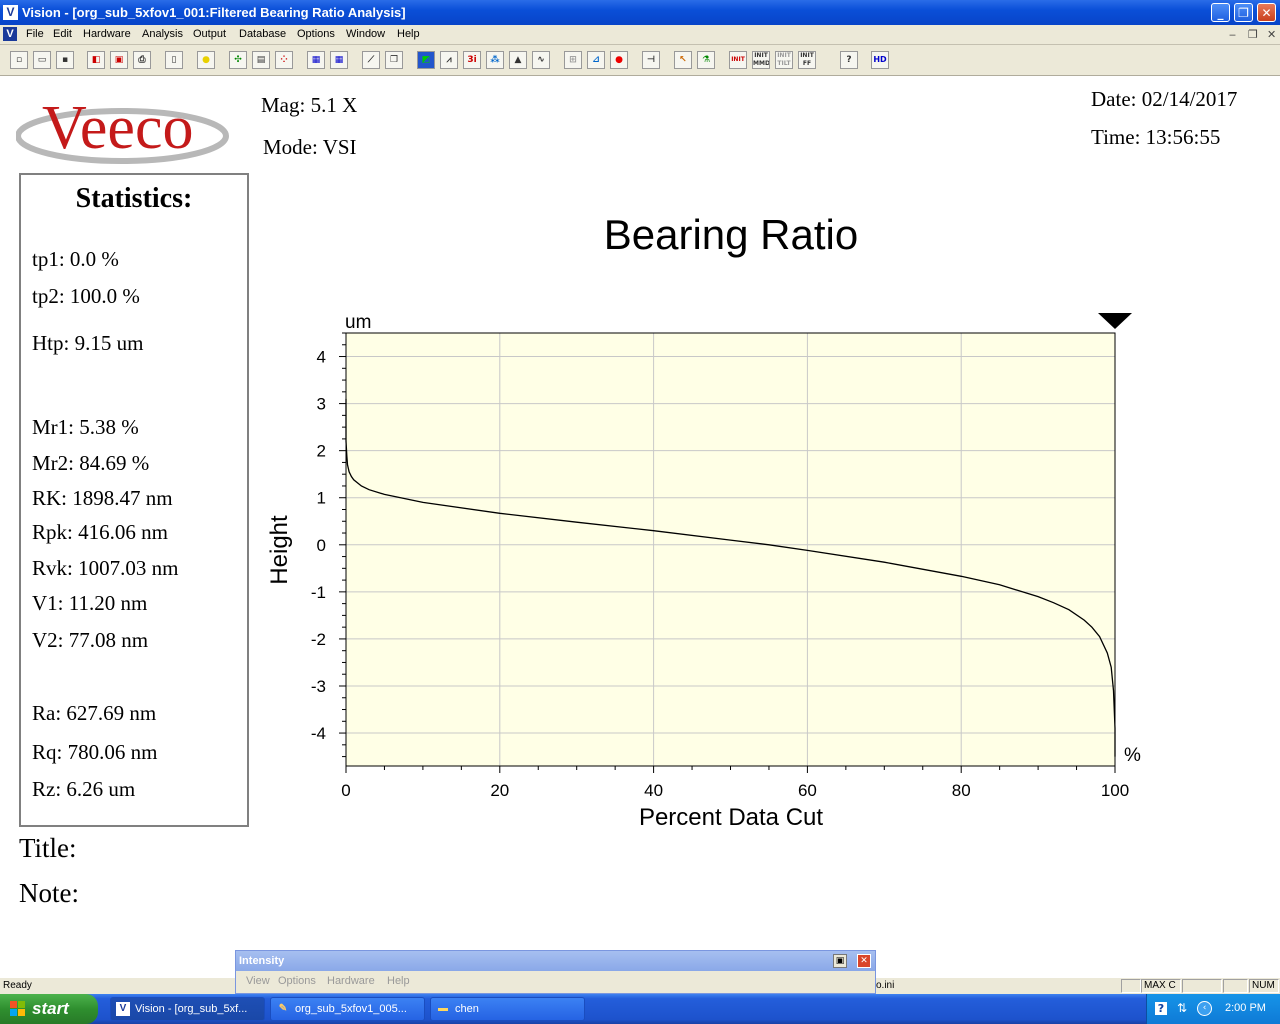 This screenshot has width=1280, height=1024. I want to click on y-tick-label: 1, so click(321, 498).